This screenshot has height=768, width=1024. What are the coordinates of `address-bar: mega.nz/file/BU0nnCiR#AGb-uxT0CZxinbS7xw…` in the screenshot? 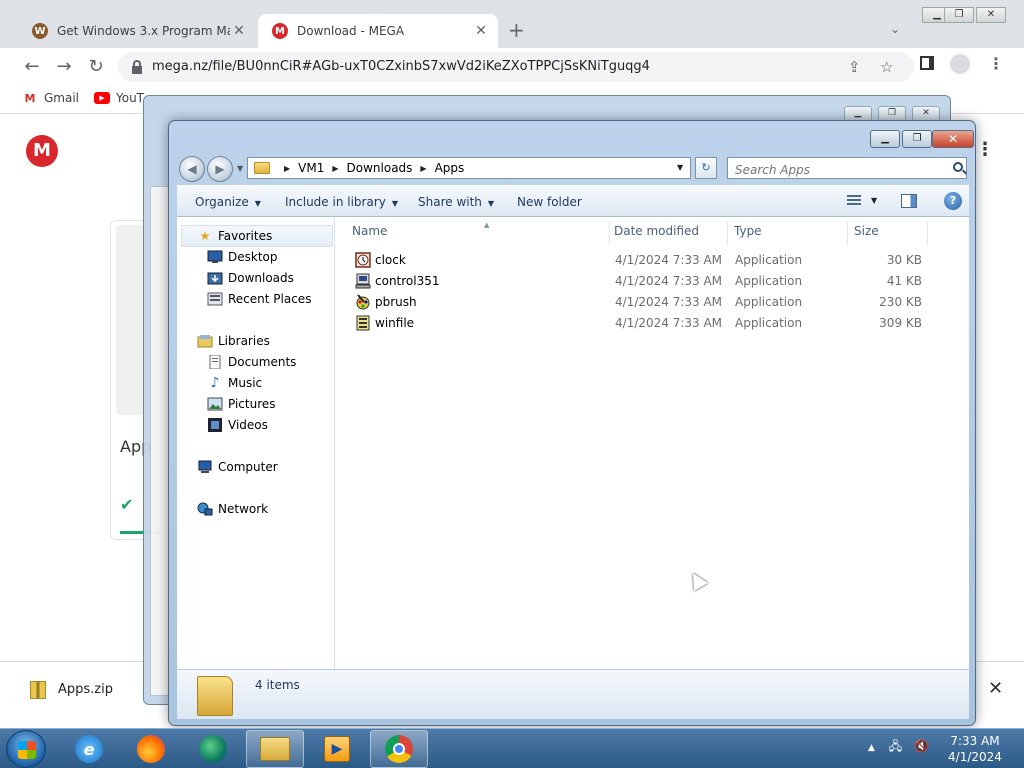 It's located at (516, 67).